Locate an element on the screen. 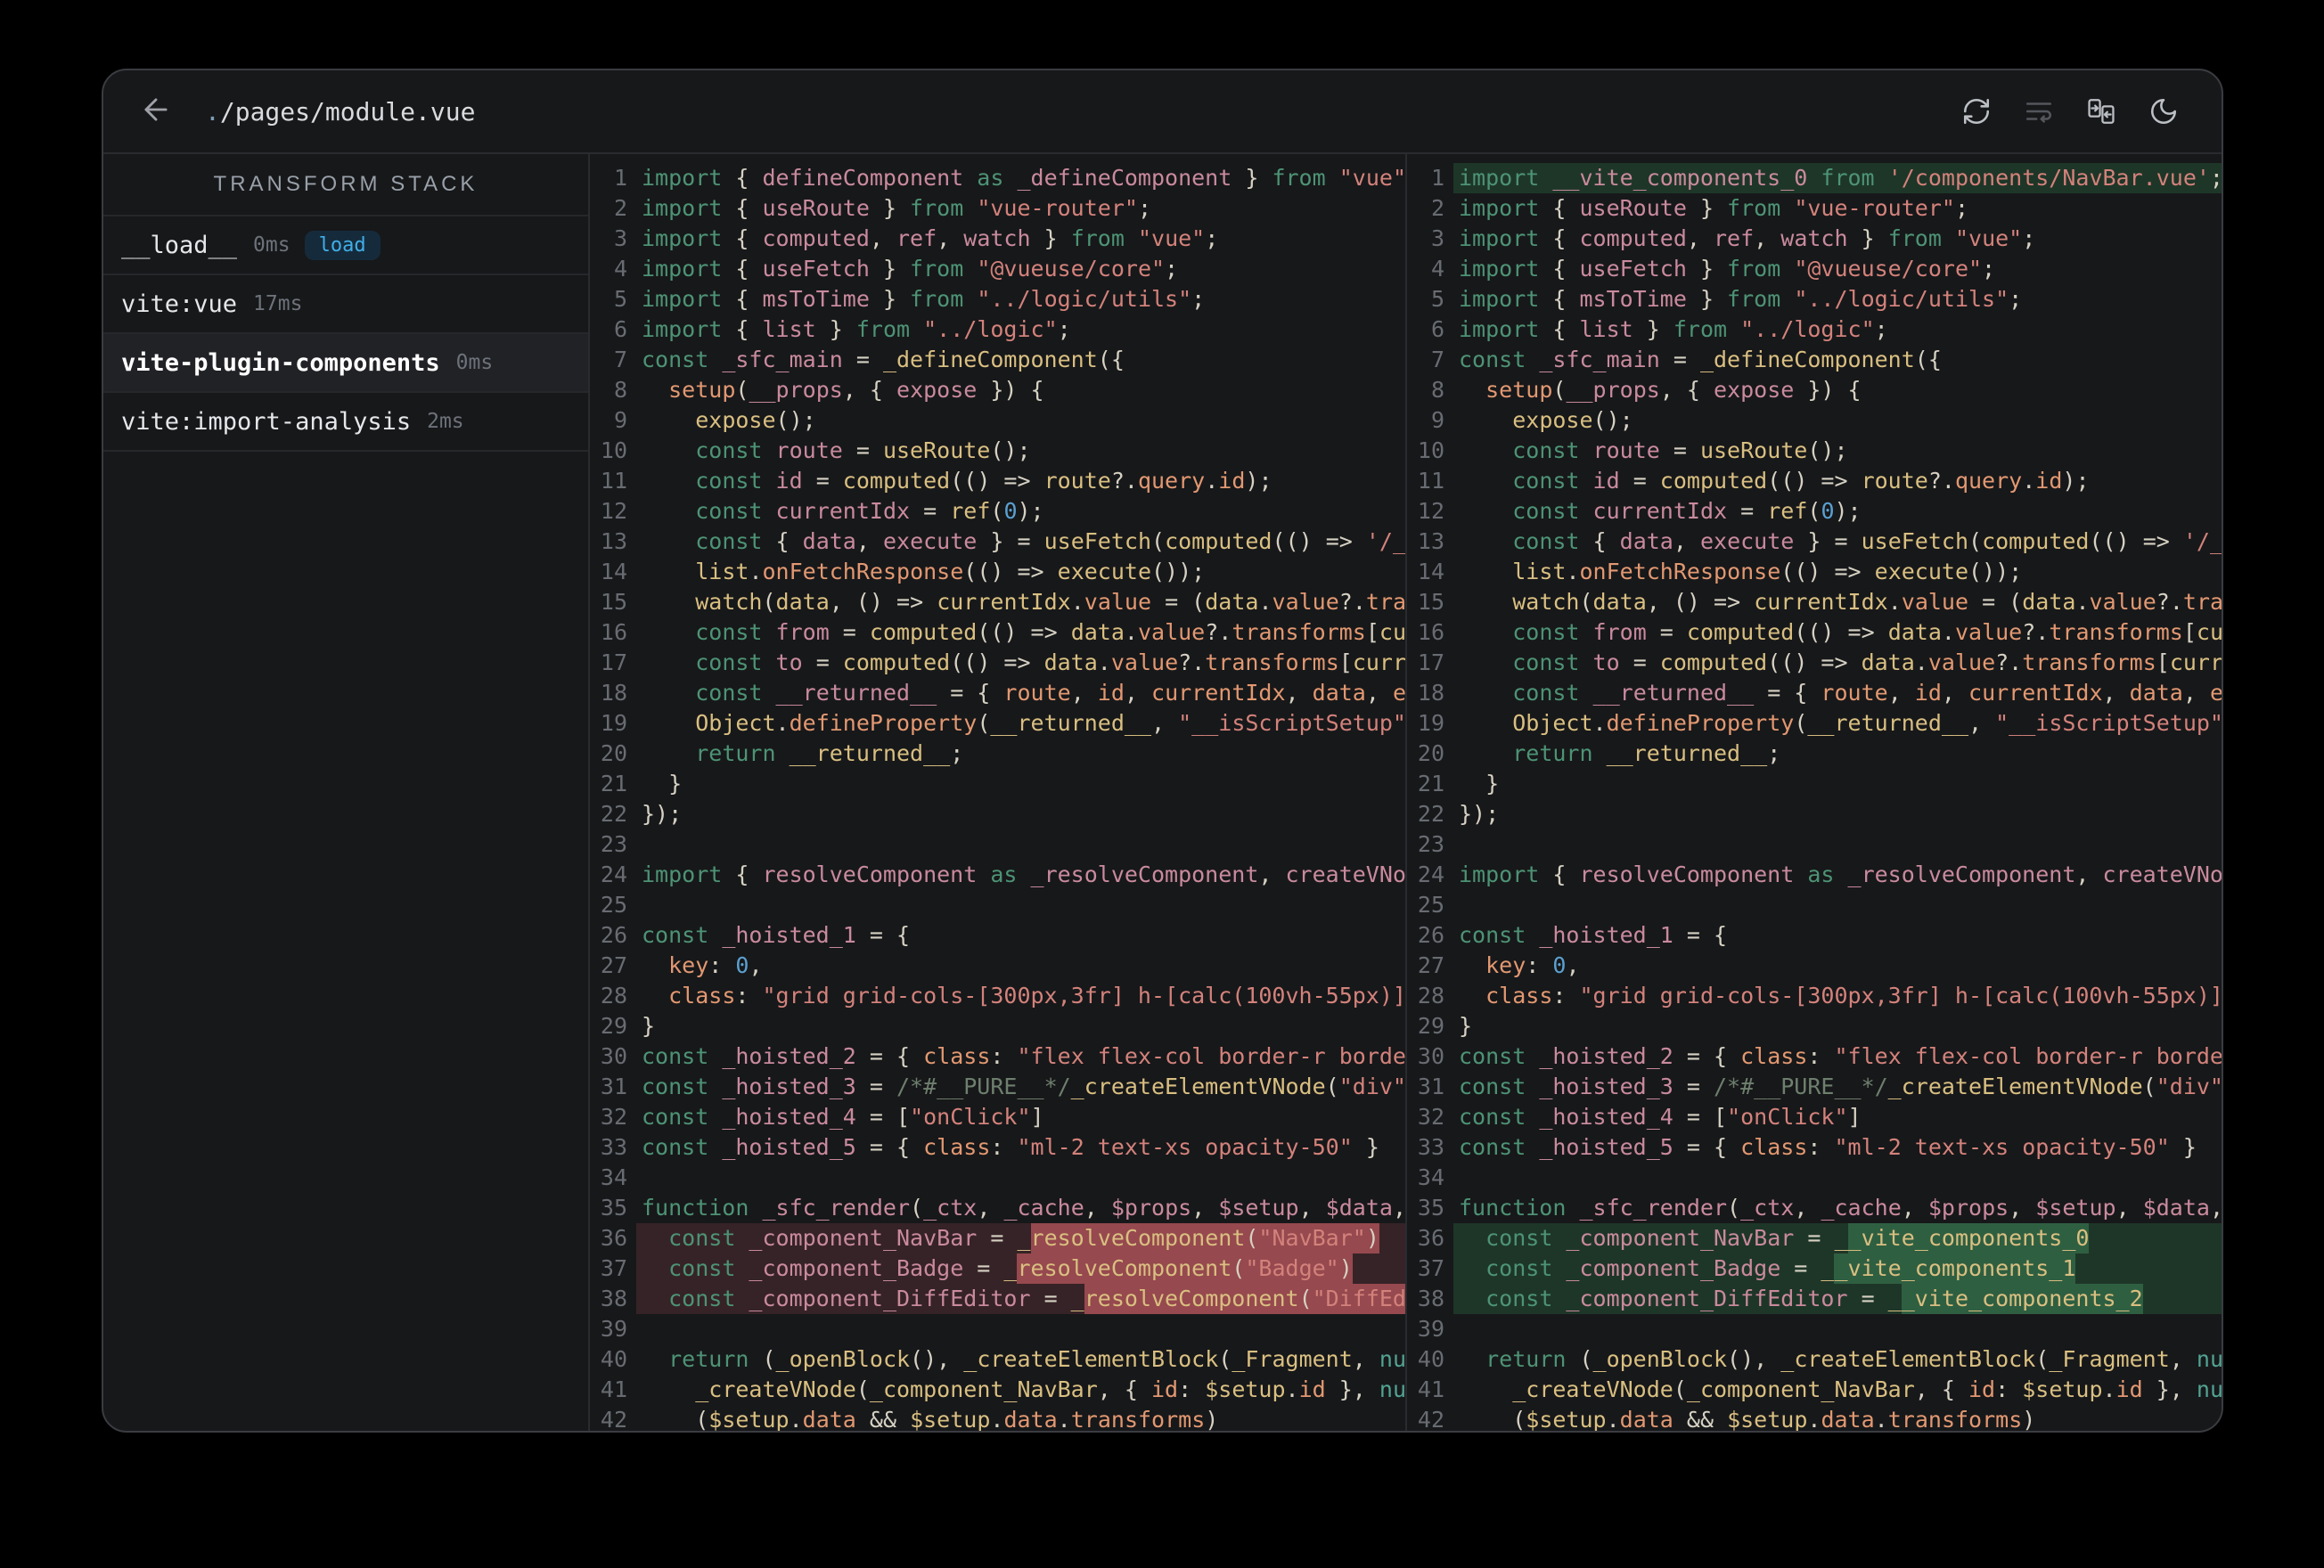 This screenshot has height=1568, width=2324. dark-mode-moon-icon is located at coordinates (2163, 111).